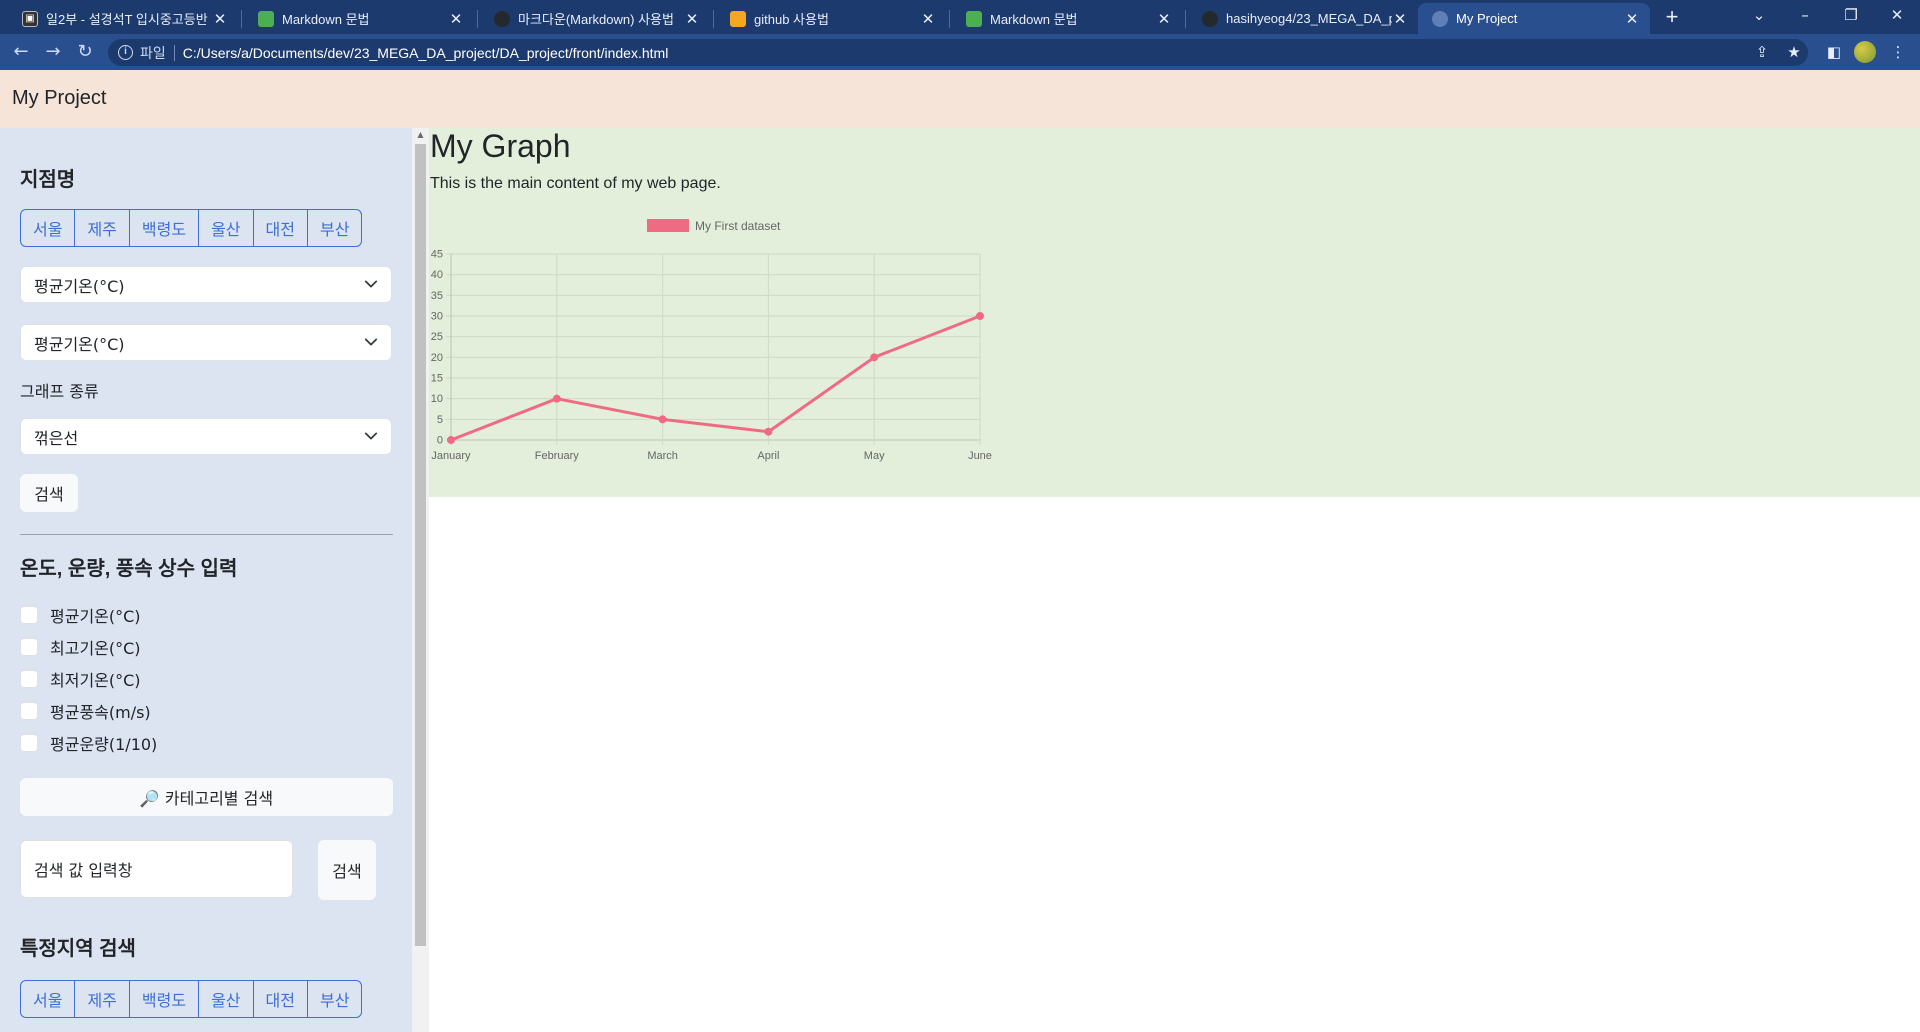  I want to click on address-divider, so click(174, 52).